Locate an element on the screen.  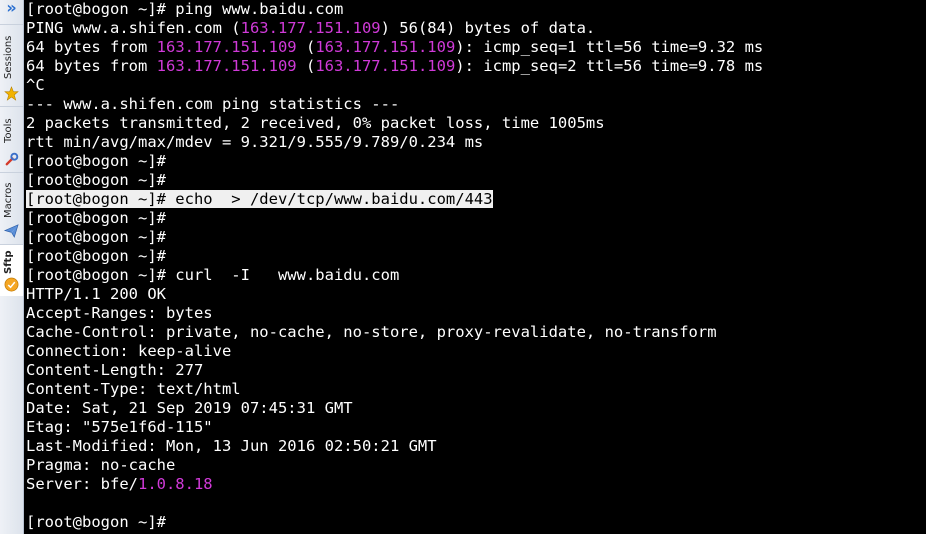
terminal-text: Pragma: no-cache is located at coordinates (101, 465).